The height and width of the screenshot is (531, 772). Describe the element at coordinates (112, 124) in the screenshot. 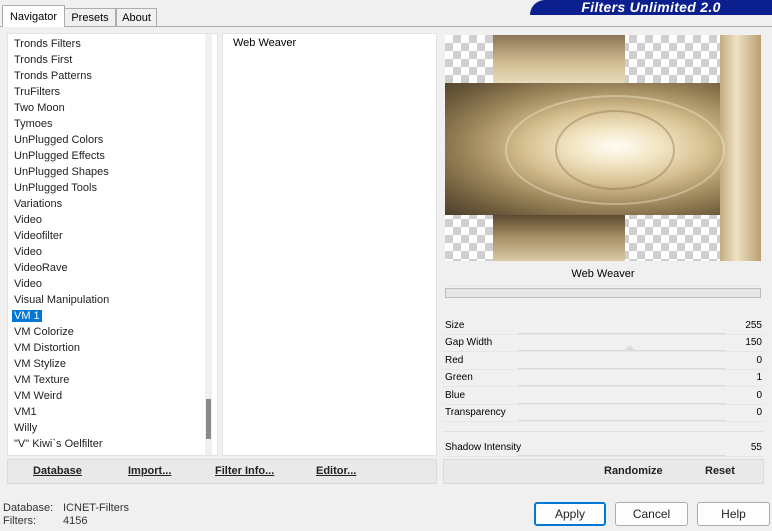

I see `category-item: Tymoes` at that location.